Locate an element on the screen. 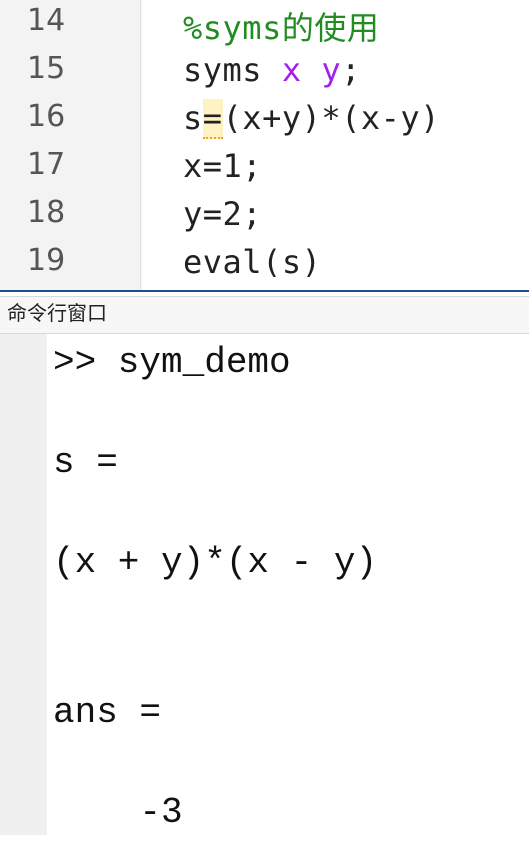  command-window-margin is located at coordinates (23, 584).